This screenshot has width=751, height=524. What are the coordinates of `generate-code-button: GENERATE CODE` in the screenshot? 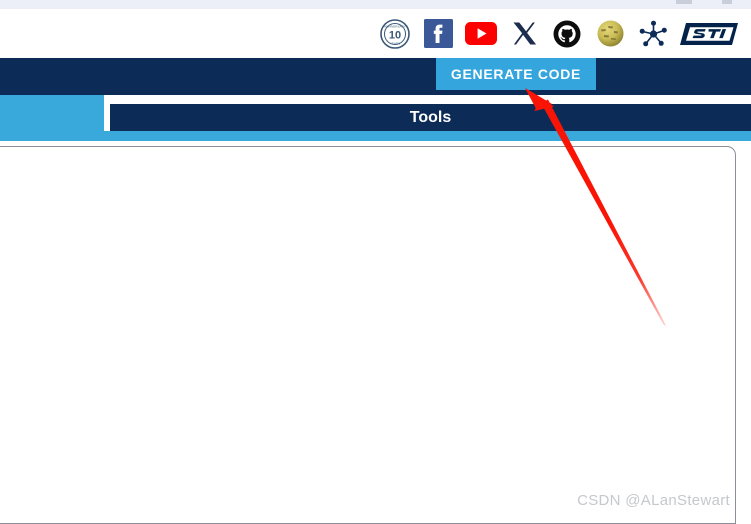 It's located at (516, 74).